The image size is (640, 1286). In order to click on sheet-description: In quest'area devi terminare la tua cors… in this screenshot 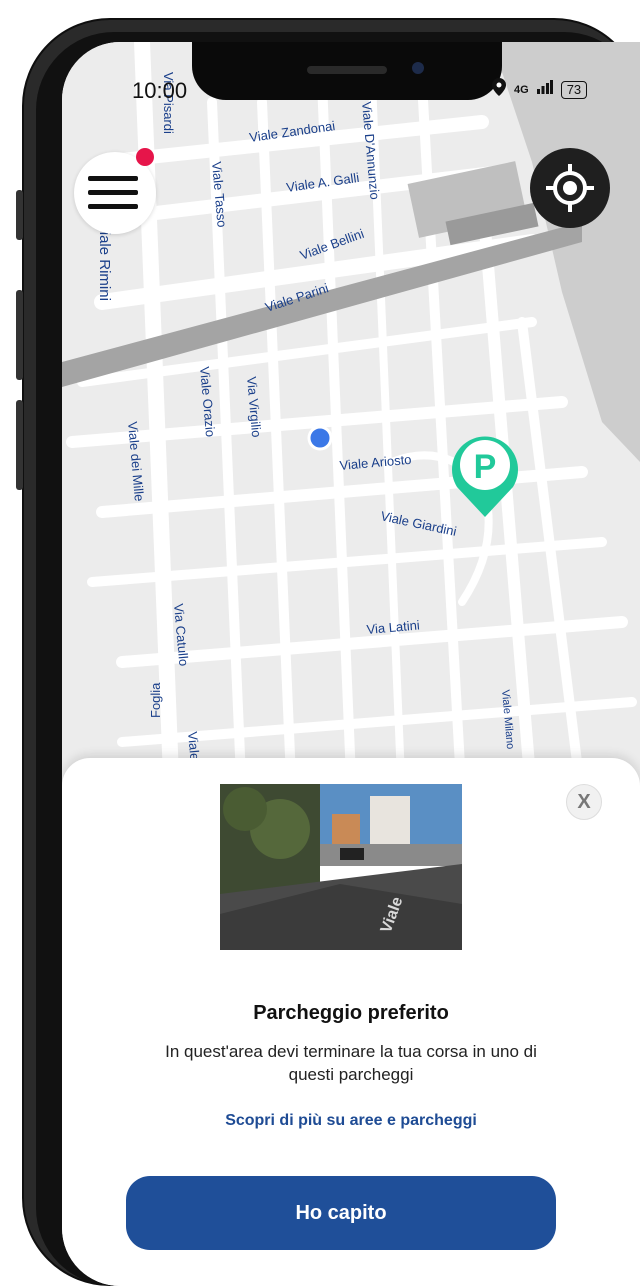, I will do `click(351, 1063)`.